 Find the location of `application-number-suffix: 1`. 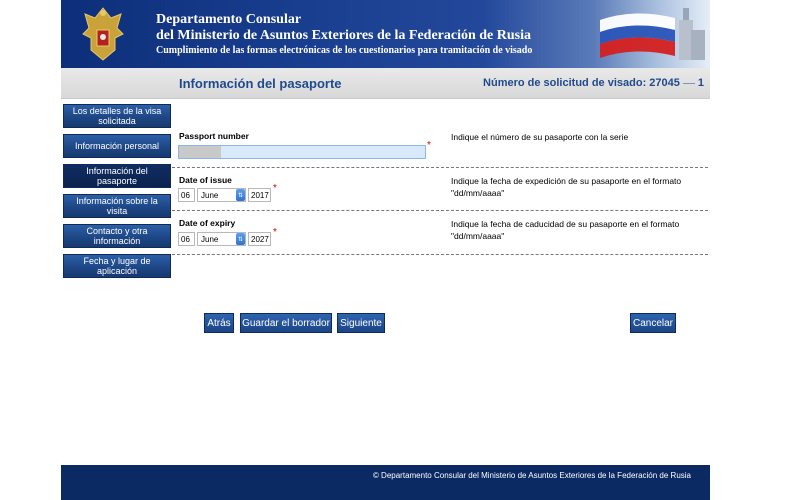

application-number-suffix: 1 is located at coordinates (700, 83).